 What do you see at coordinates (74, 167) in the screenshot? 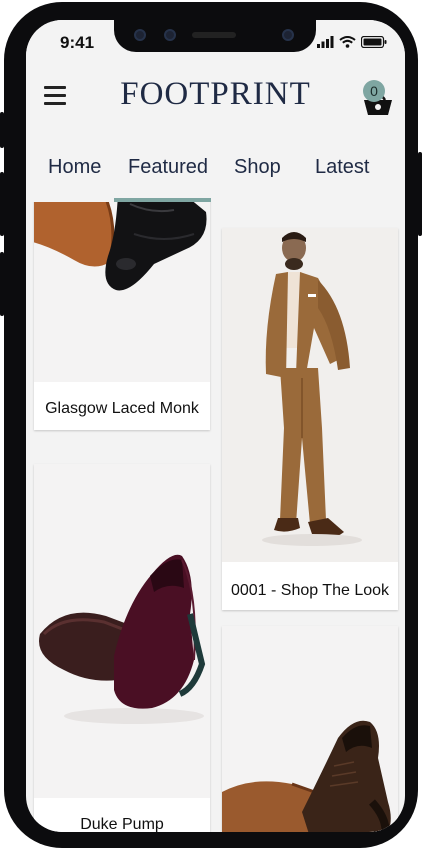
I see `tab-home: Home` at bounding box center [74, 167].